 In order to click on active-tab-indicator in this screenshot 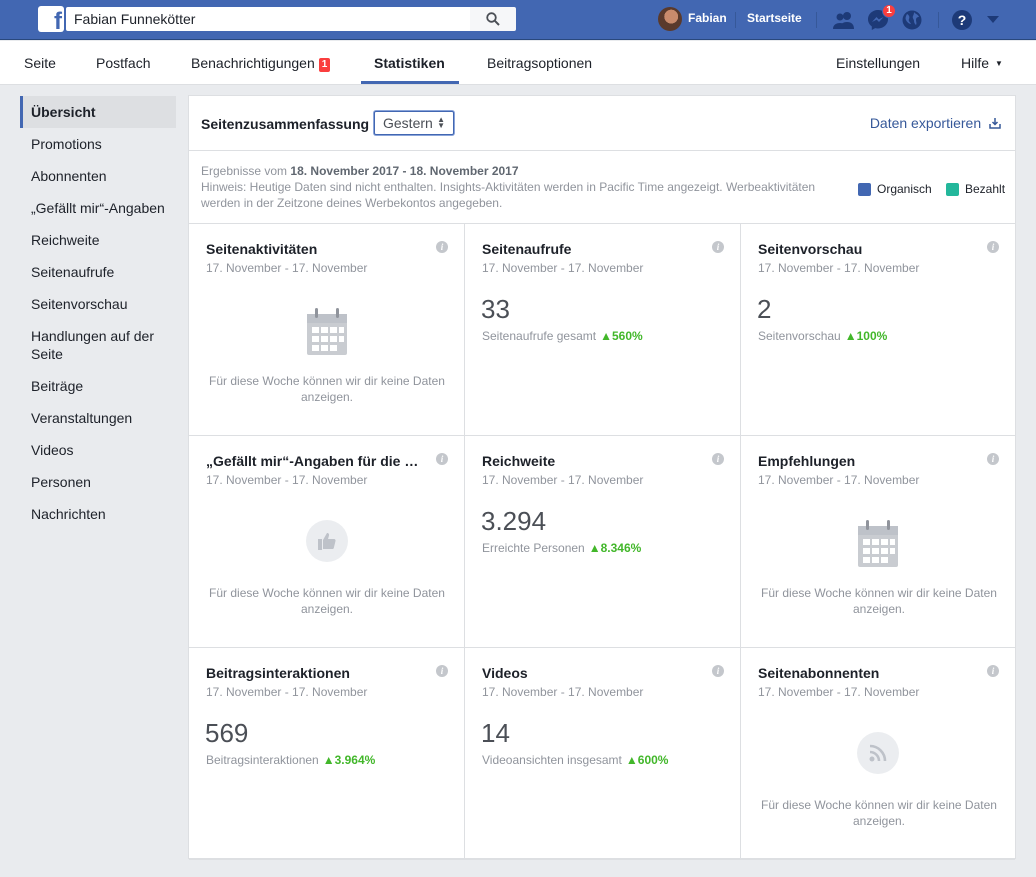, I will do `click(410, 82)`.